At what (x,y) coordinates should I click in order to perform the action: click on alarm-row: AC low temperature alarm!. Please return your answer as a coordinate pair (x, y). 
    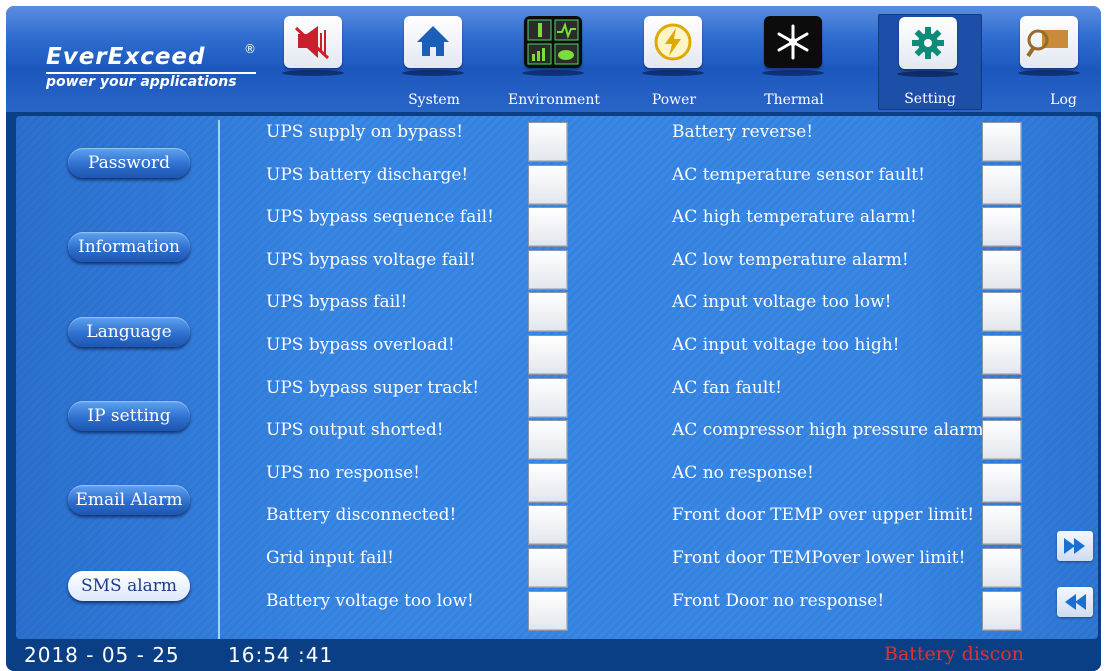
    Looking at the image, I should click on (847, 269).